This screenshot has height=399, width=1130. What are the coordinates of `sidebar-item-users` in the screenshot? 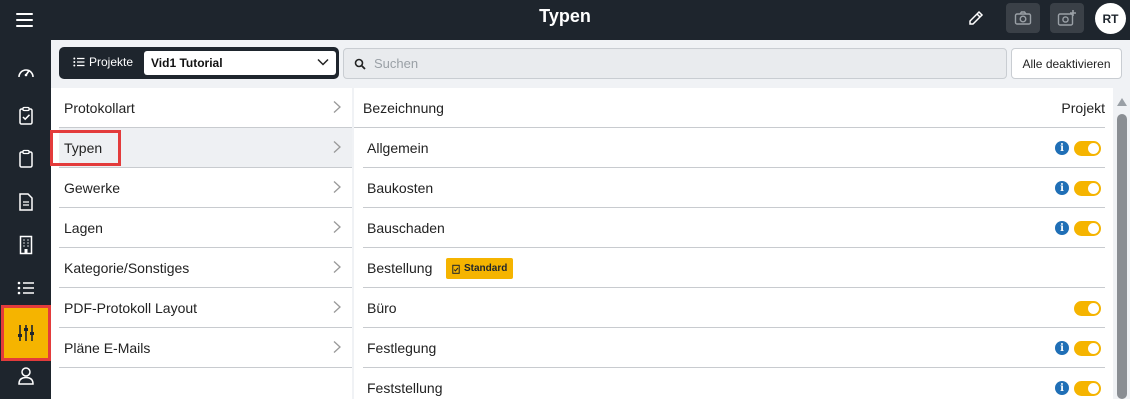 It's located at (25, 376).